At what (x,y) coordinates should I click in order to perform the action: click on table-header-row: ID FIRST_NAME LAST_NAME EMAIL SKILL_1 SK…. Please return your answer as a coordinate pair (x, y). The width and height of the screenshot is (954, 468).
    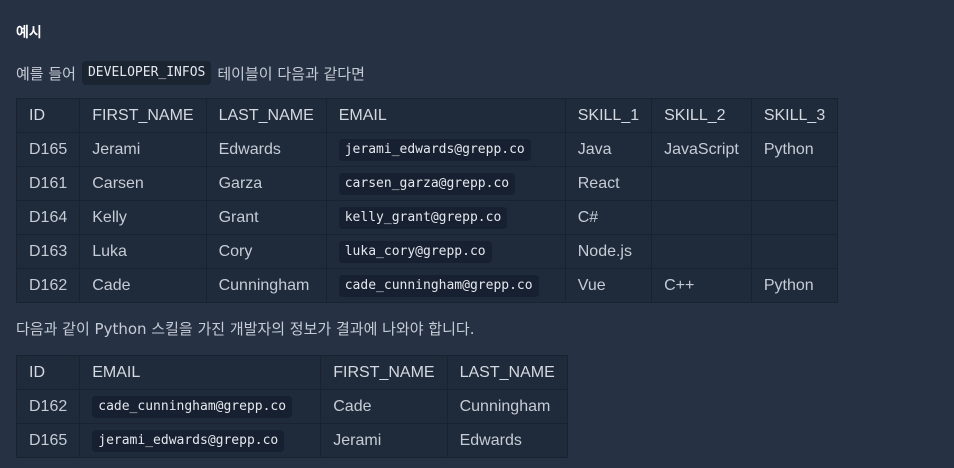
    Looking at the image, I should click on (427, 115).